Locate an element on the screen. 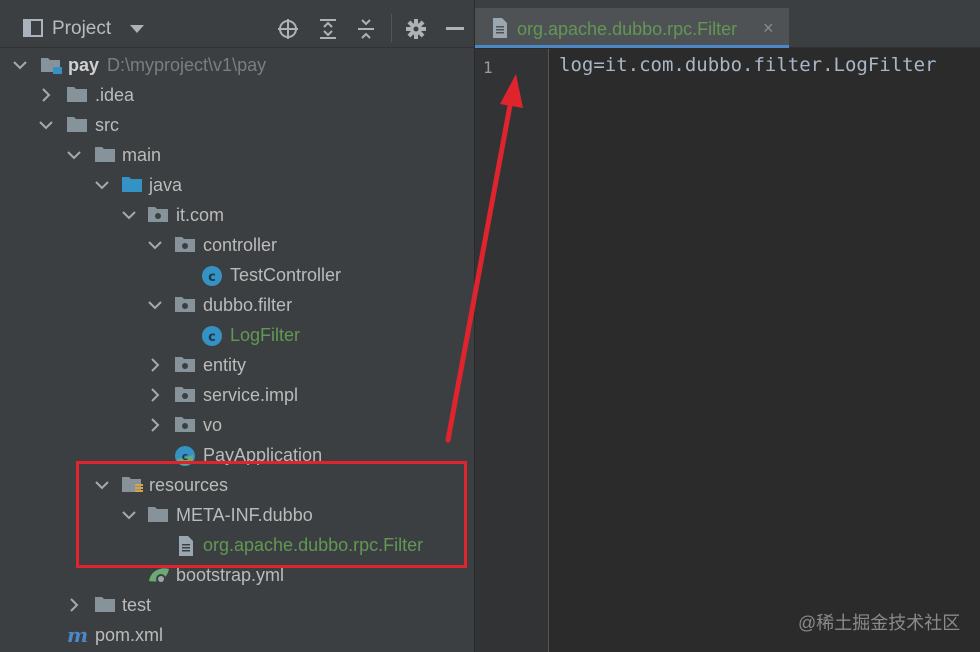  tree-node-label: entity is located at coordinates (225, 365).